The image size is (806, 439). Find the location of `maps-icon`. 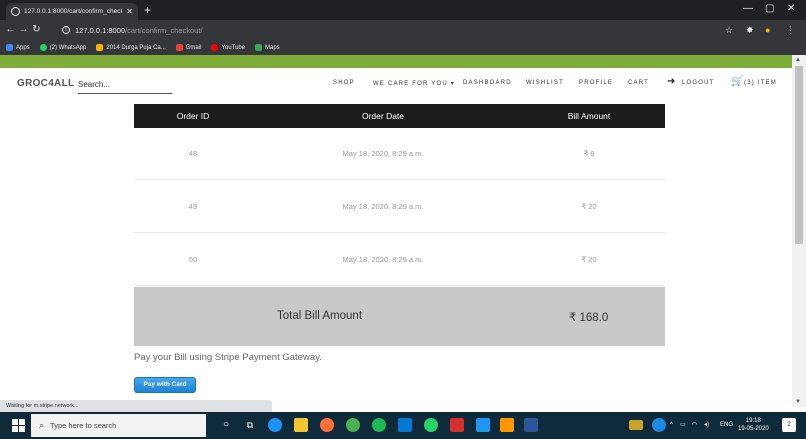

maps-icon is located at coordinates (258, 47).